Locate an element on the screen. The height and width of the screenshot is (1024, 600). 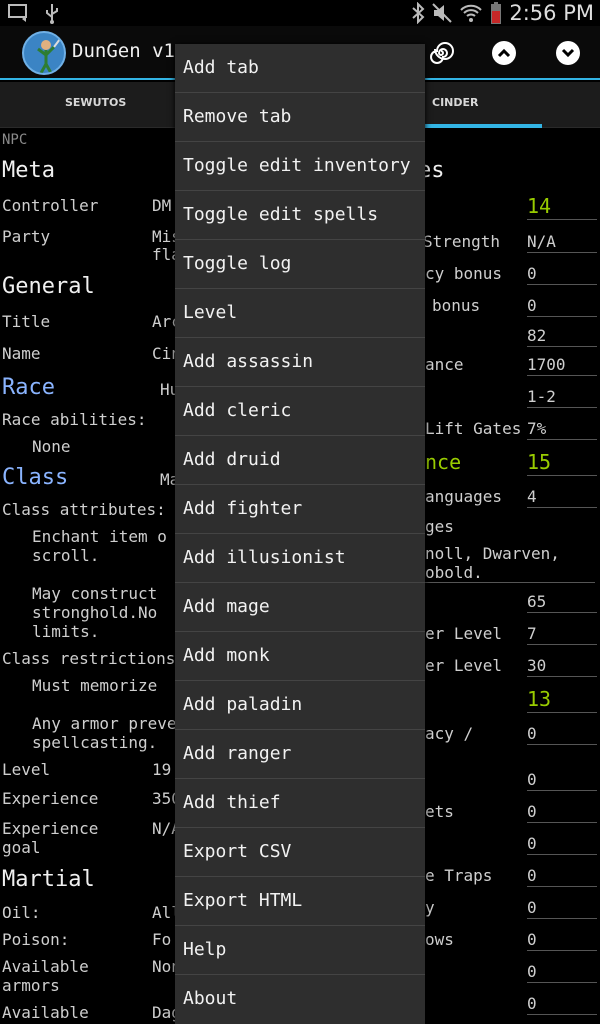
battery-icon is located at coordinates (496, 13).